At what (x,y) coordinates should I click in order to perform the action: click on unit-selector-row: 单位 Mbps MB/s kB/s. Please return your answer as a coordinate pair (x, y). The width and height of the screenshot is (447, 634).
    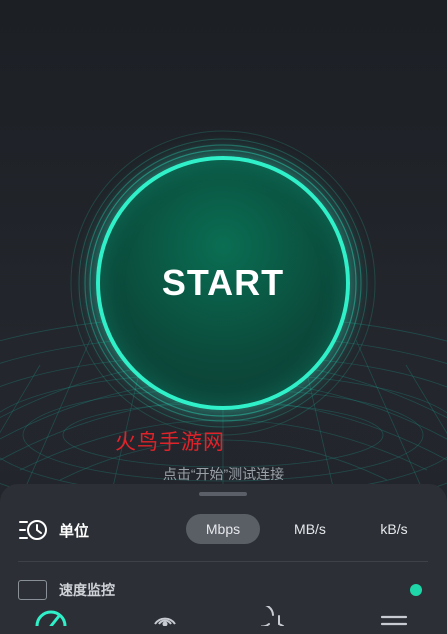
    Looking at the image, I should click on (223, 530).